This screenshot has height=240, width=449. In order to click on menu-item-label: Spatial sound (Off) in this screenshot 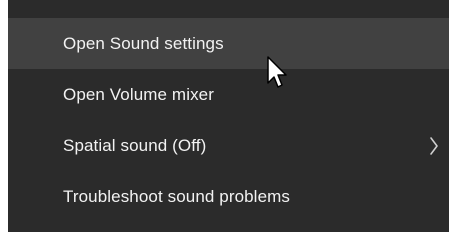, I will do `click(135, 145)`.